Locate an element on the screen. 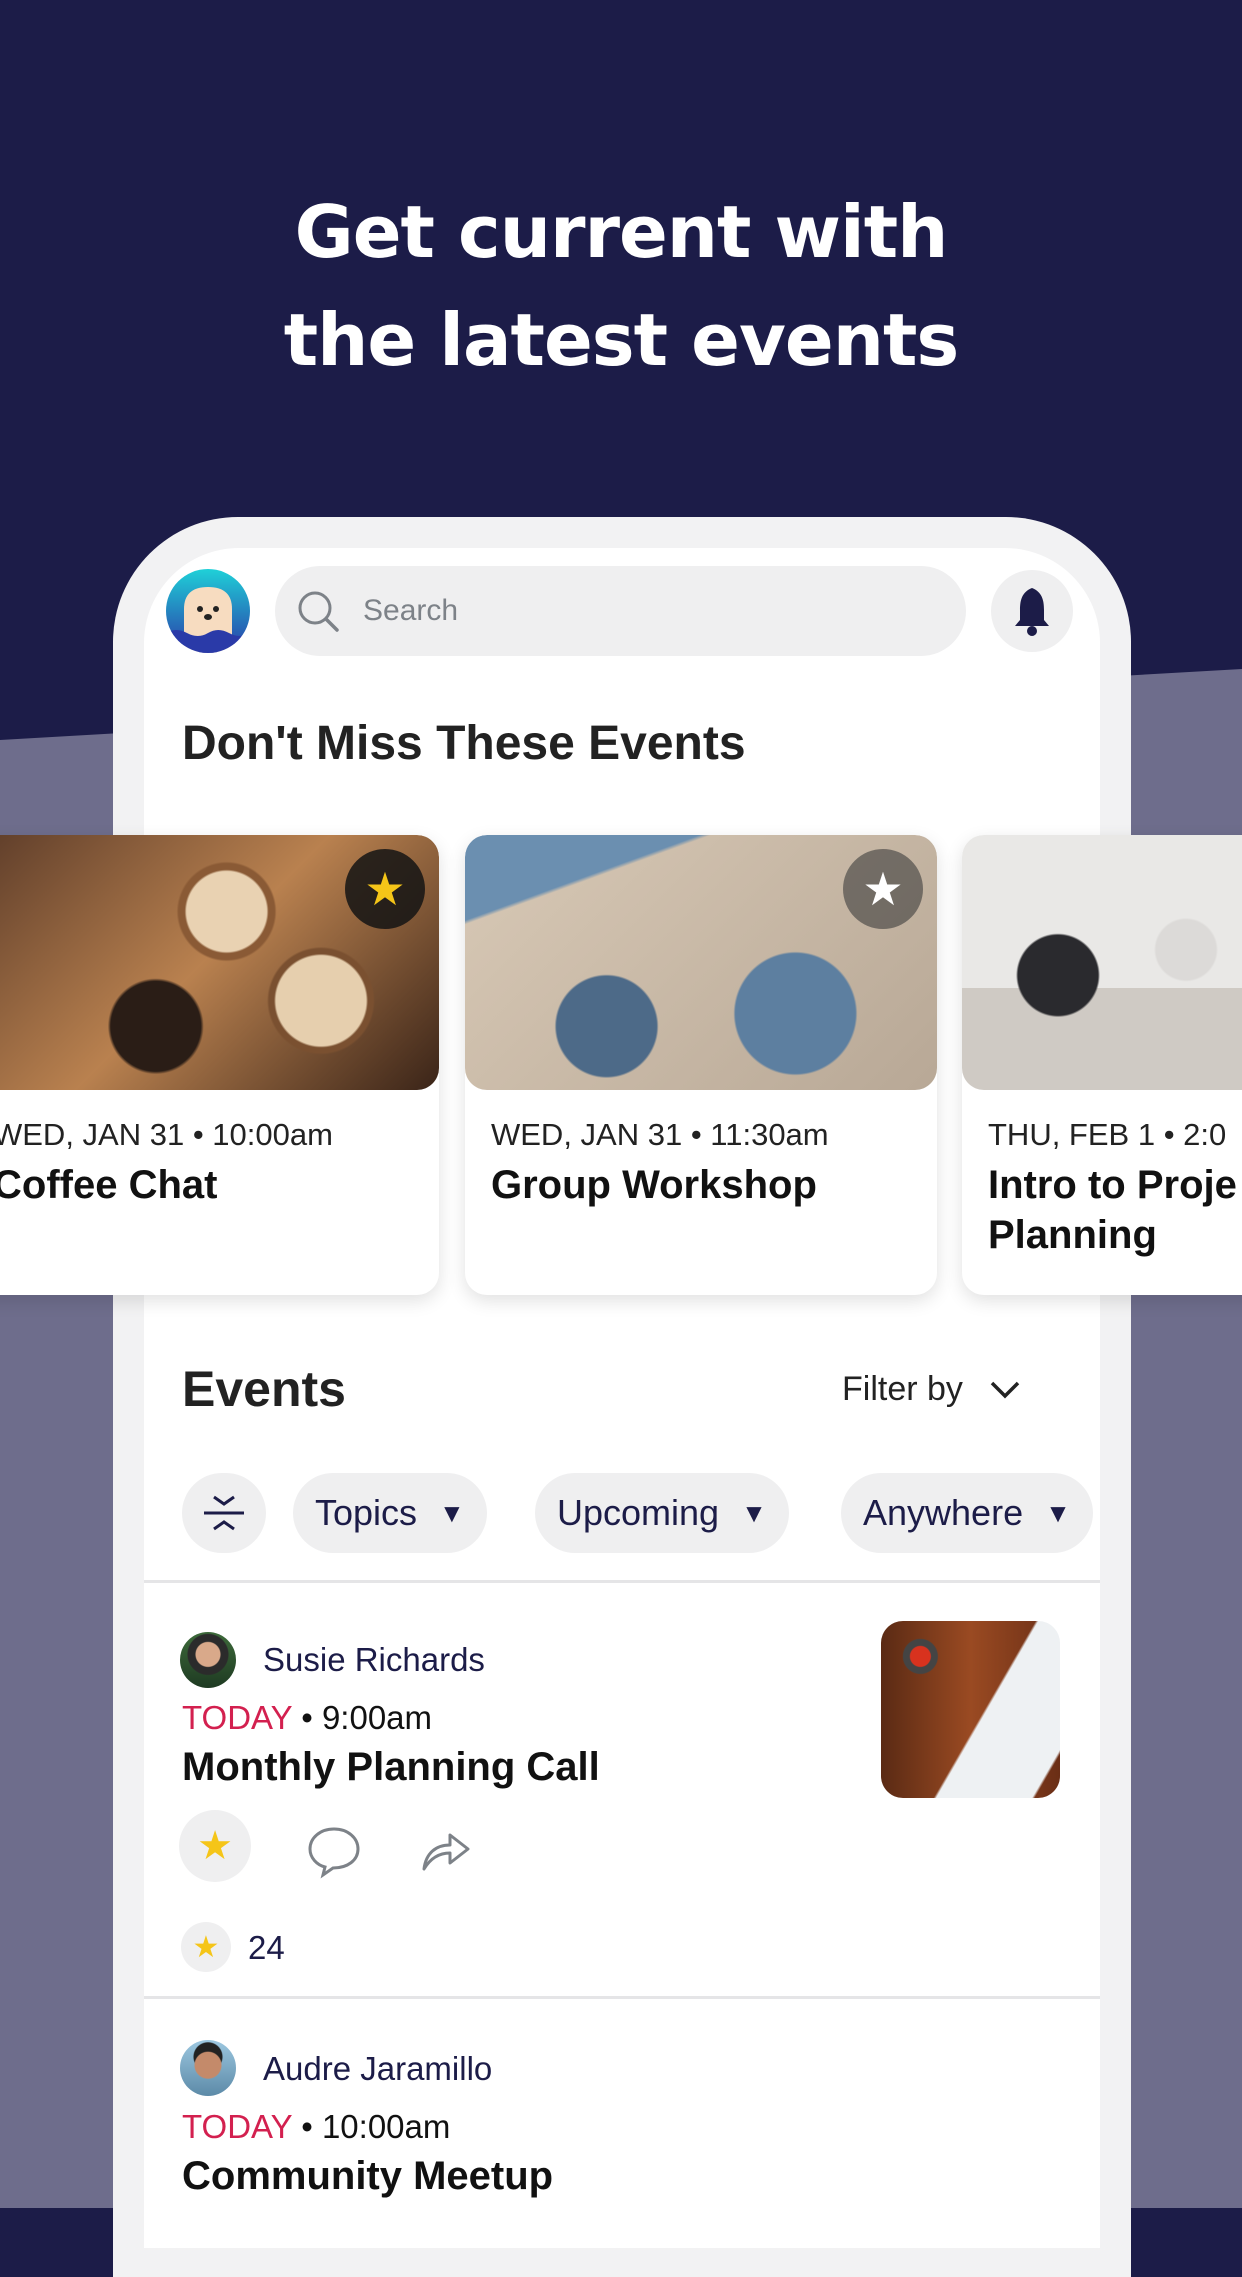 This screenshot has width=1242, height=2277. comment-icon is located at coordinates (334, 1852).